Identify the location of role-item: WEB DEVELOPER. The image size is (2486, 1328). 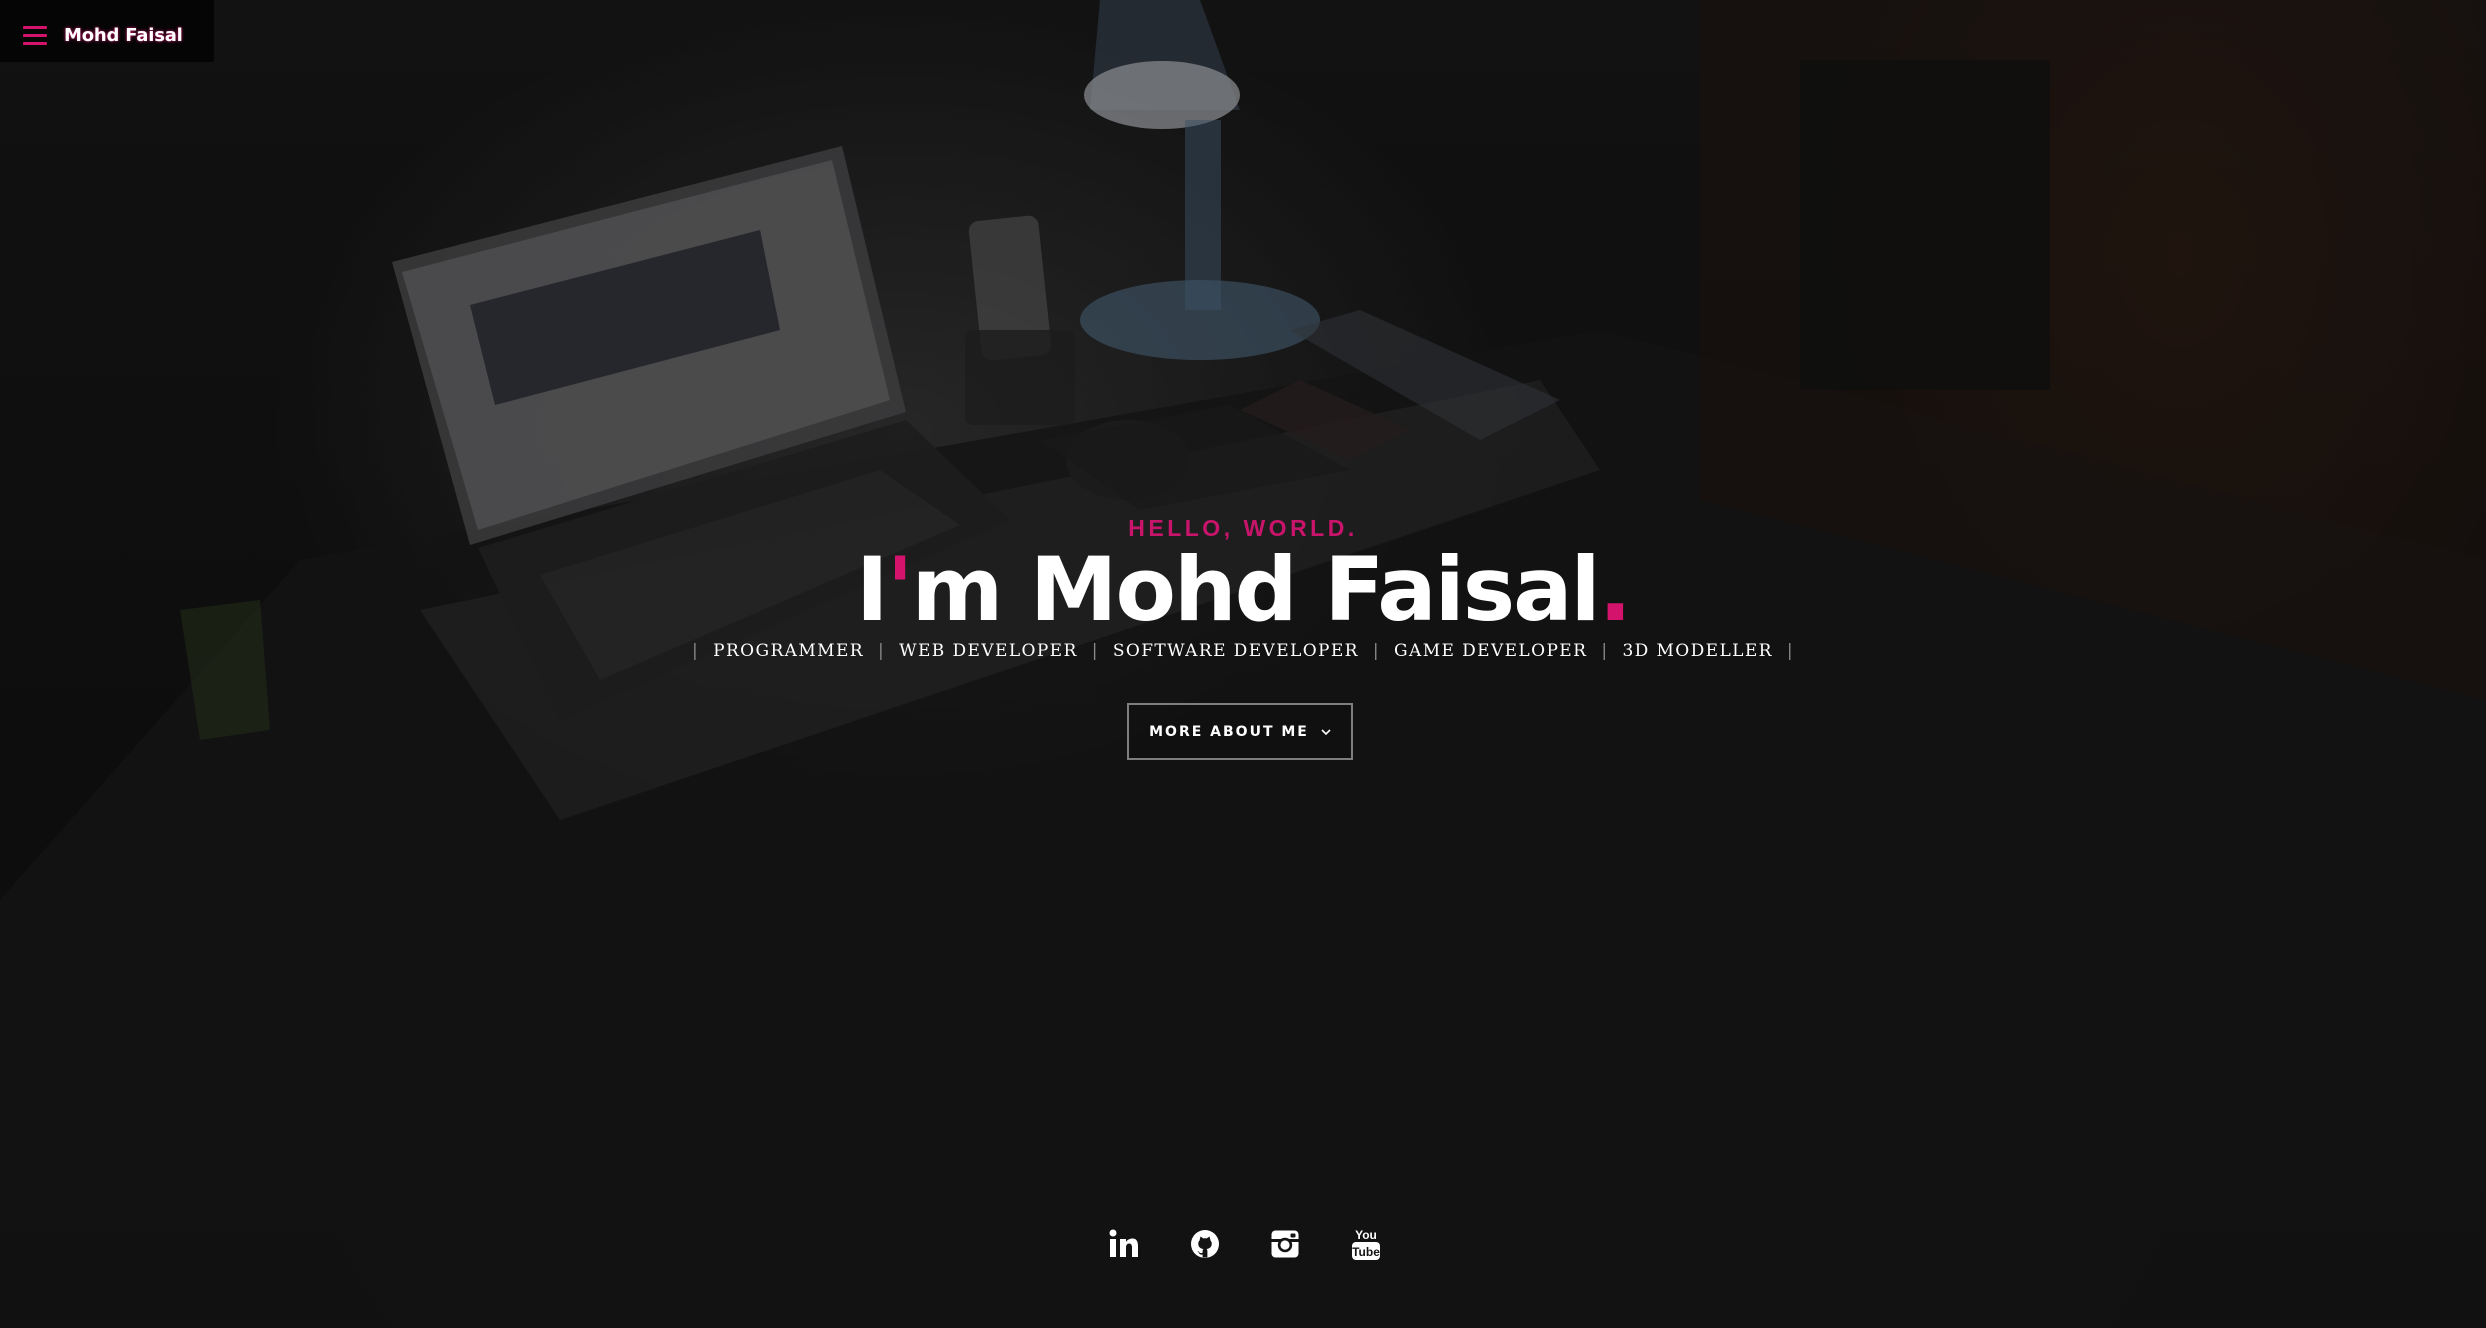
(988, 651).